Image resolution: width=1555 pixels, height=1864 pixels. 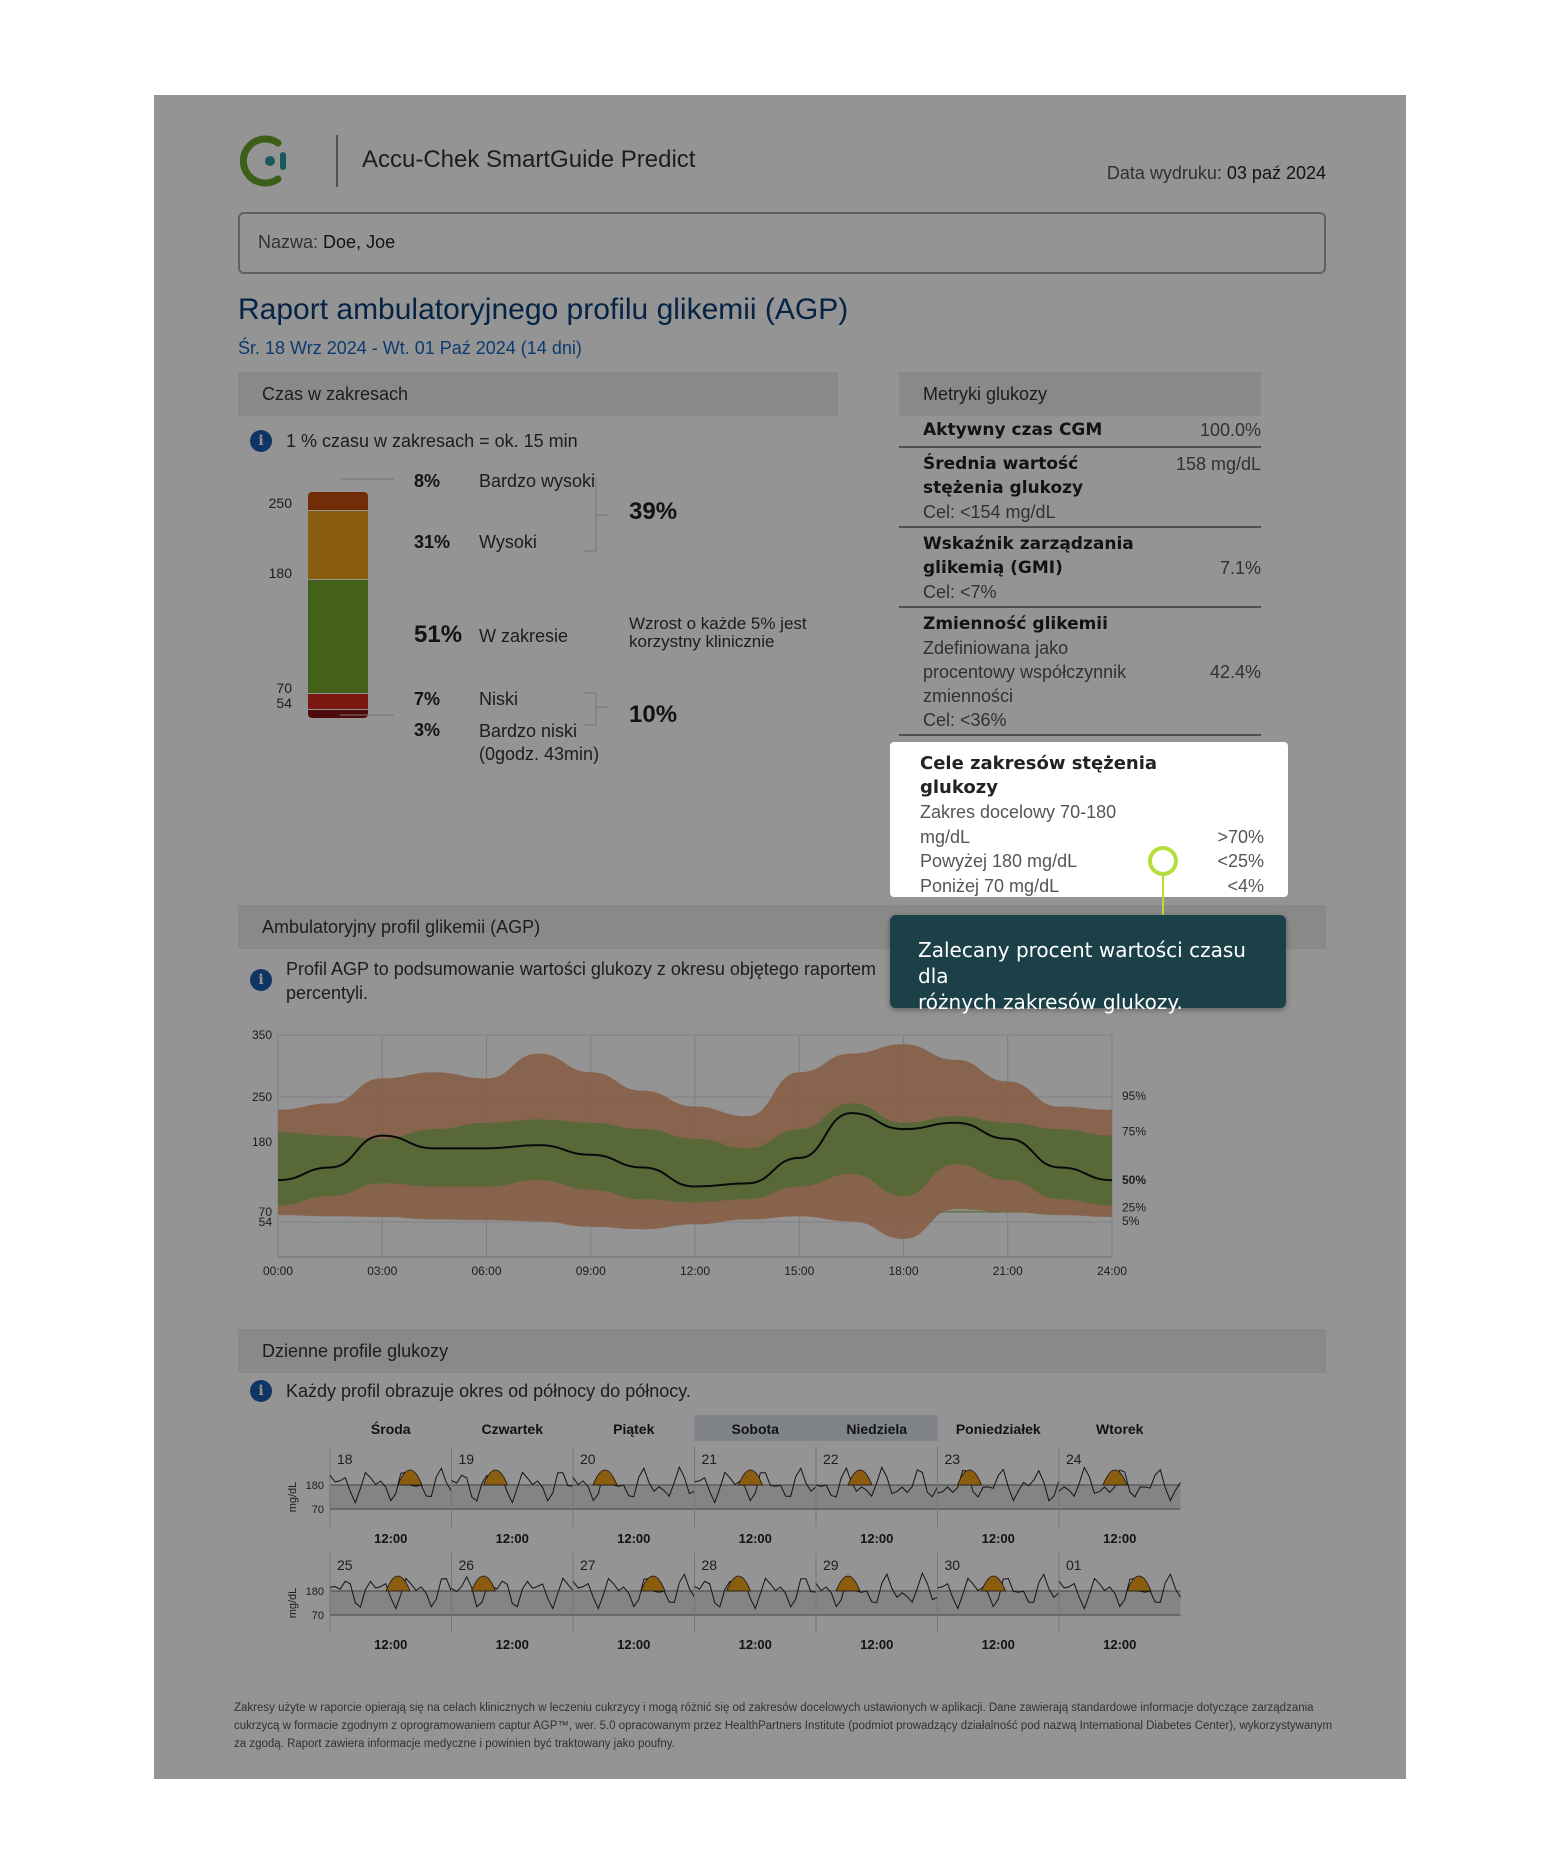 I want to click on targets-row-below: Poniżej 70 mg/dL <4%, so click(x=1092, y=886).